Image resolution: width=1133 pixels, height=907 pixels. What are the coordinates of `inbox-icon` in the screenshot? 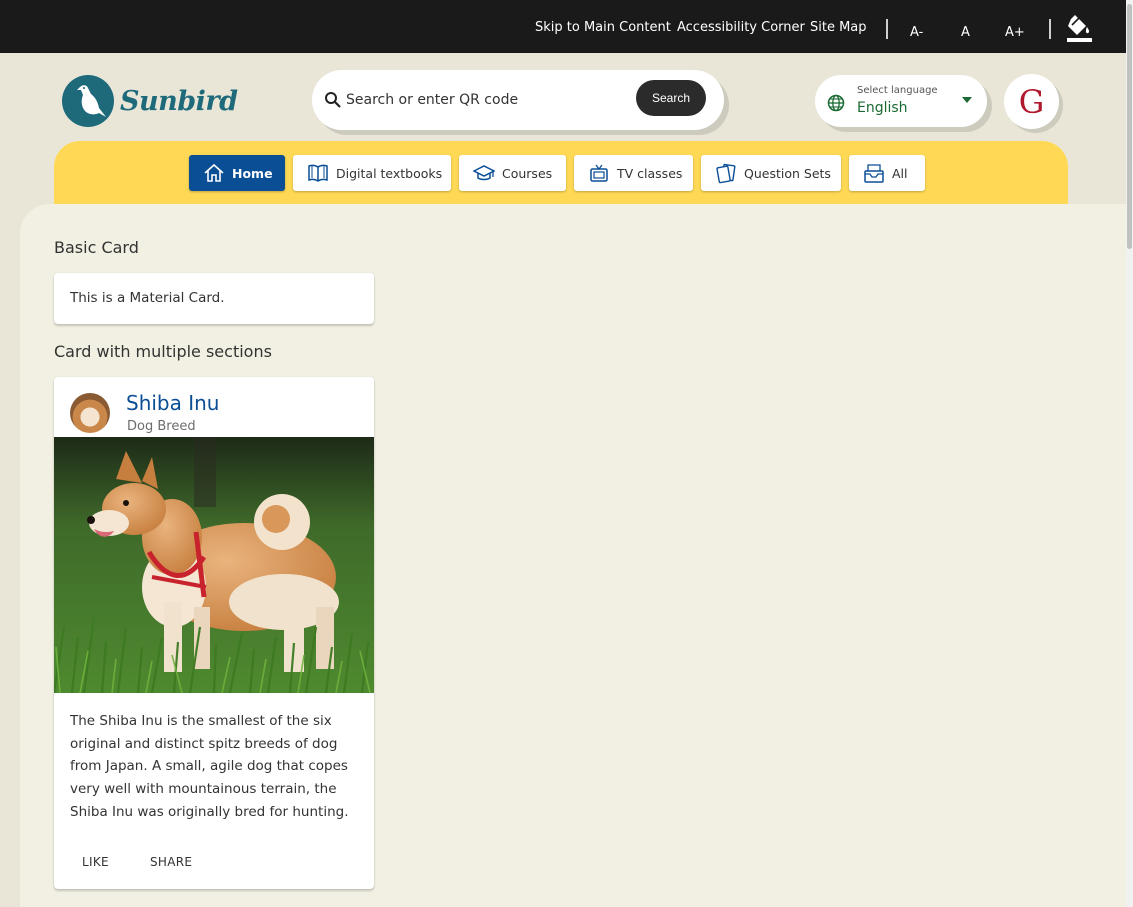 It's located at (874, 173).